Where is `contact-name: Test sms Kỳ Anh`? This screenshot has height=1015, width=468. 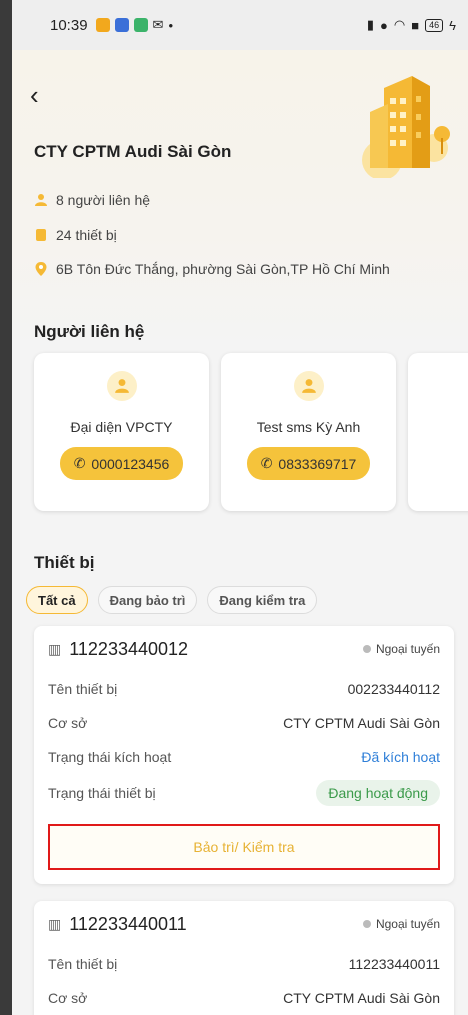
contact-name: Test sms Kỳ Anh is located at coordinates (308, 427).